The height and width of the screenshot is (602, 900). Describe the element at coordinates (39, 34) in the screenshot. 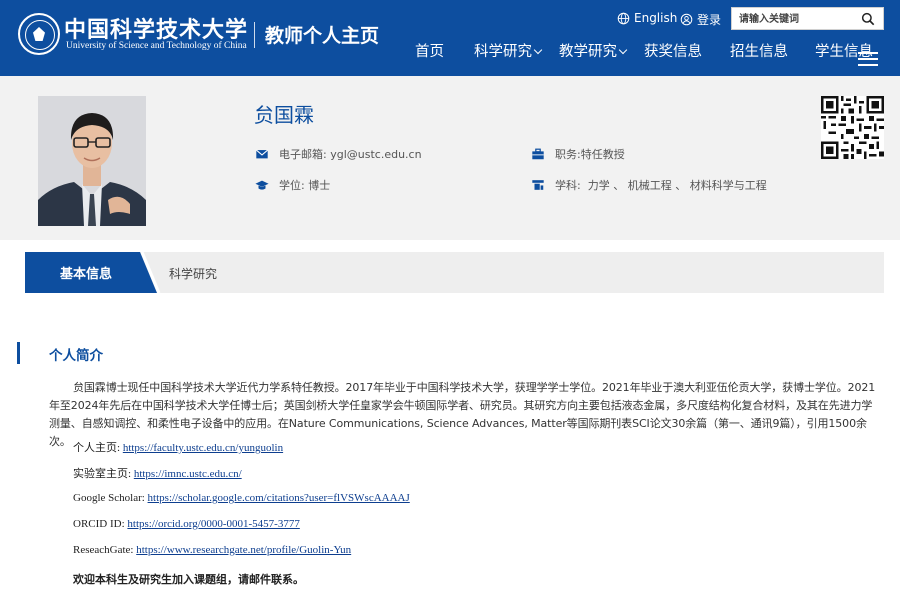

I see `university-emblem-icon` at that location.